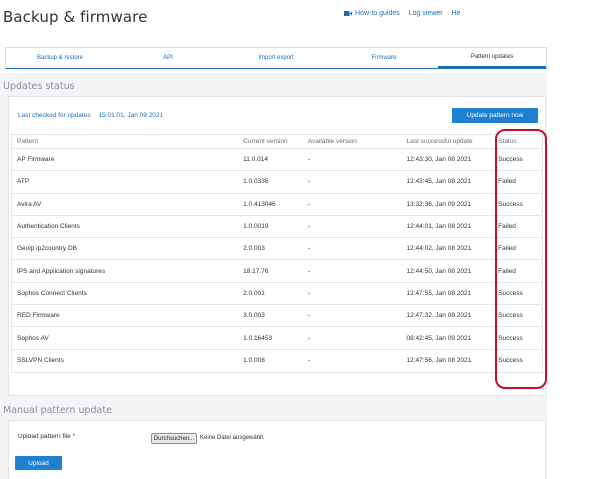 Image resolution: width=598 pixels, height=479 pixels. Describe the element at coordinates (38, 463) in the screenshot. I see `upload-button: Upload` at that location.